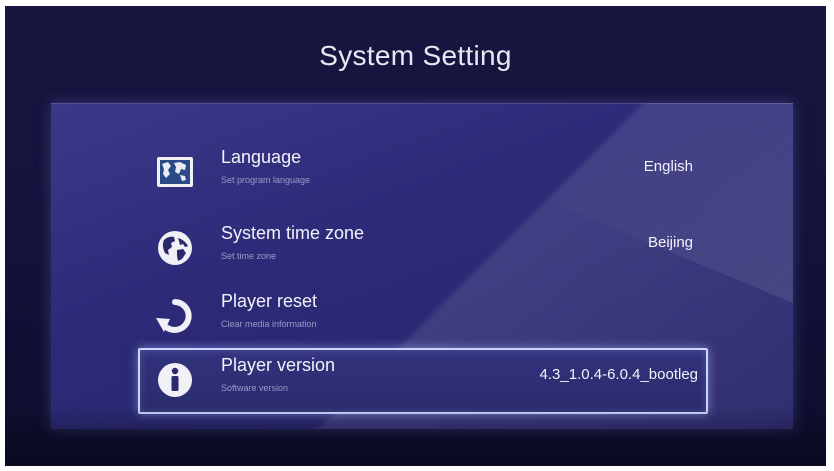  Describe the element at coordinates (278, 365) in the screenshot. I see `setting-label: Player version` at that location.